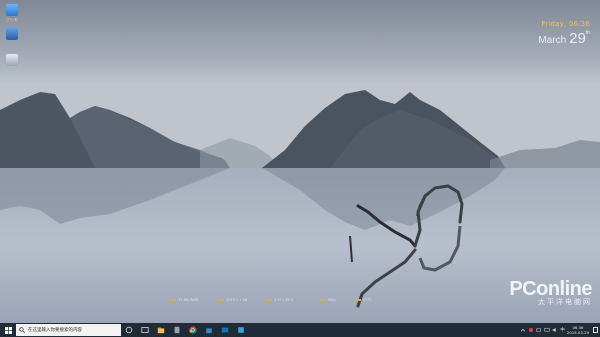  I want to click on taskbar-date: 2019-03-29, so click(577, 332).